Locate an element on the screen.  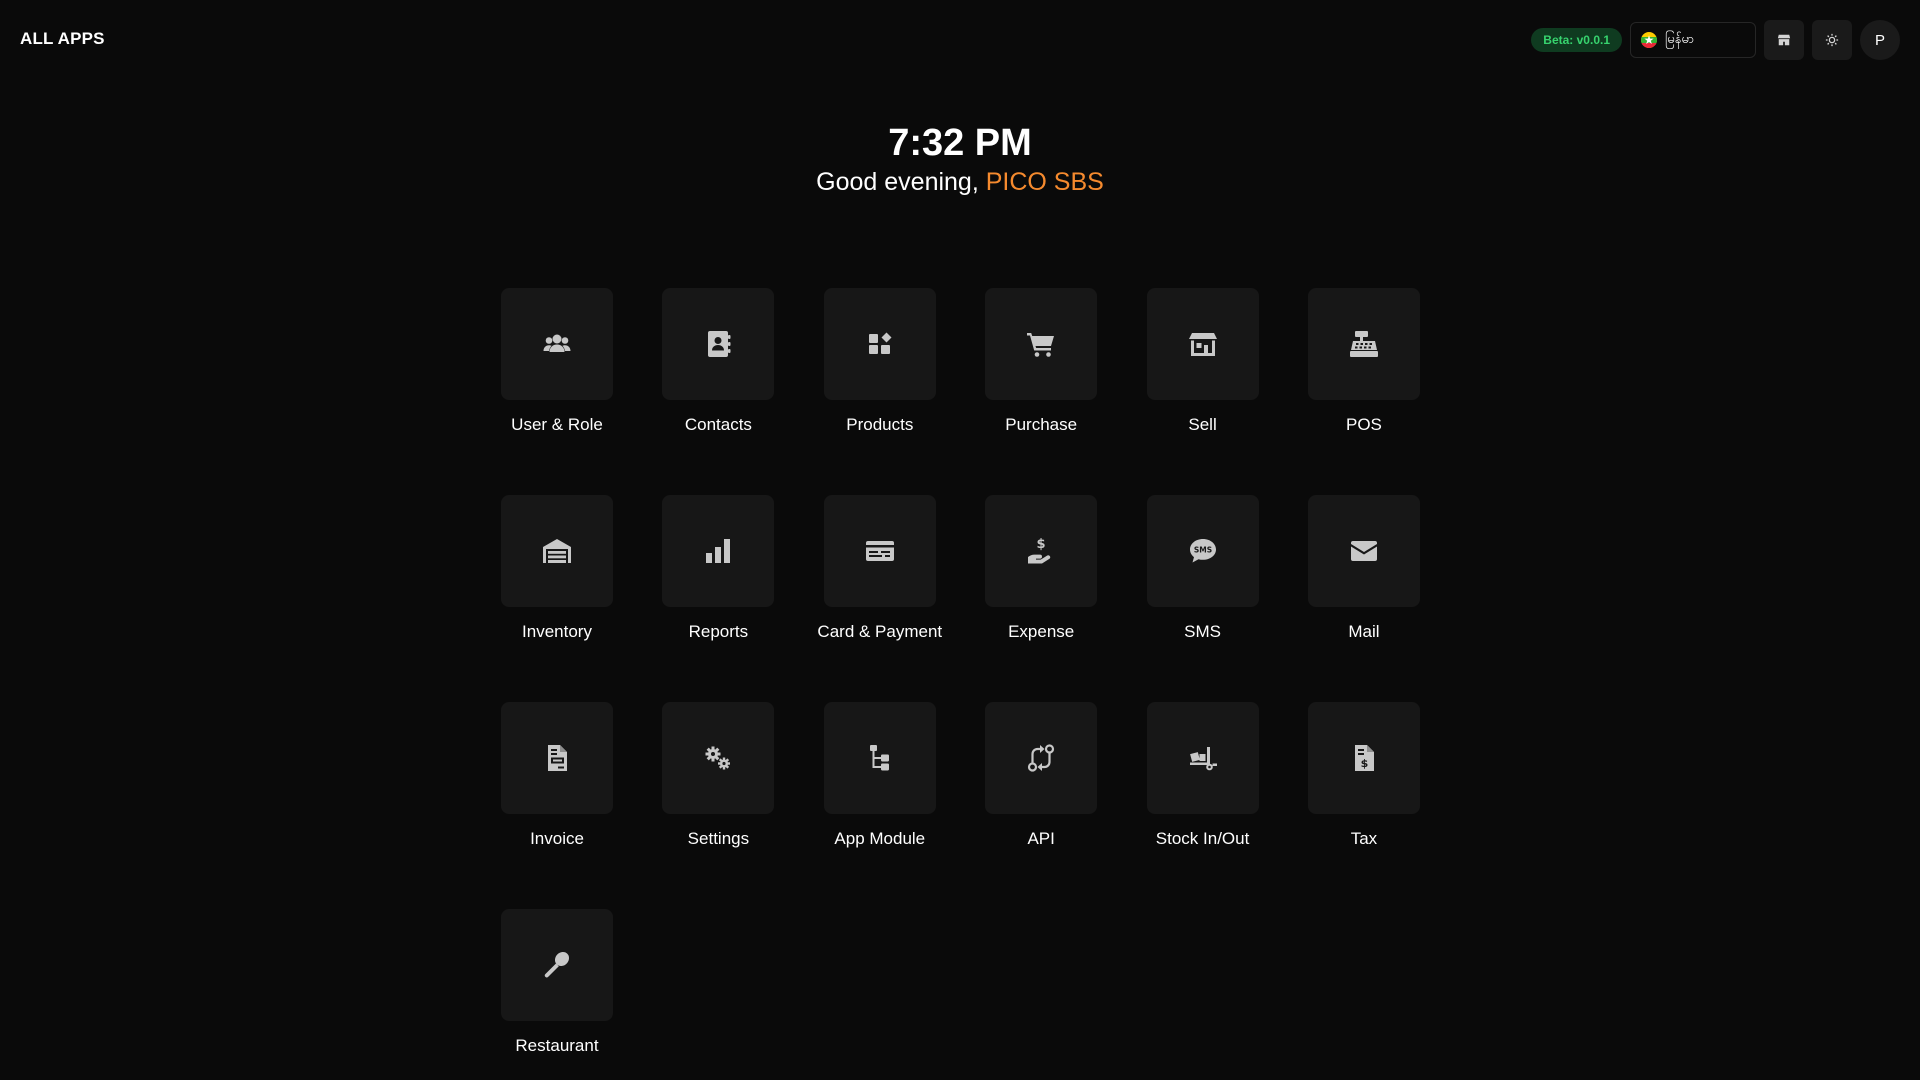
api-icon is located at coordinates (1041, 758).